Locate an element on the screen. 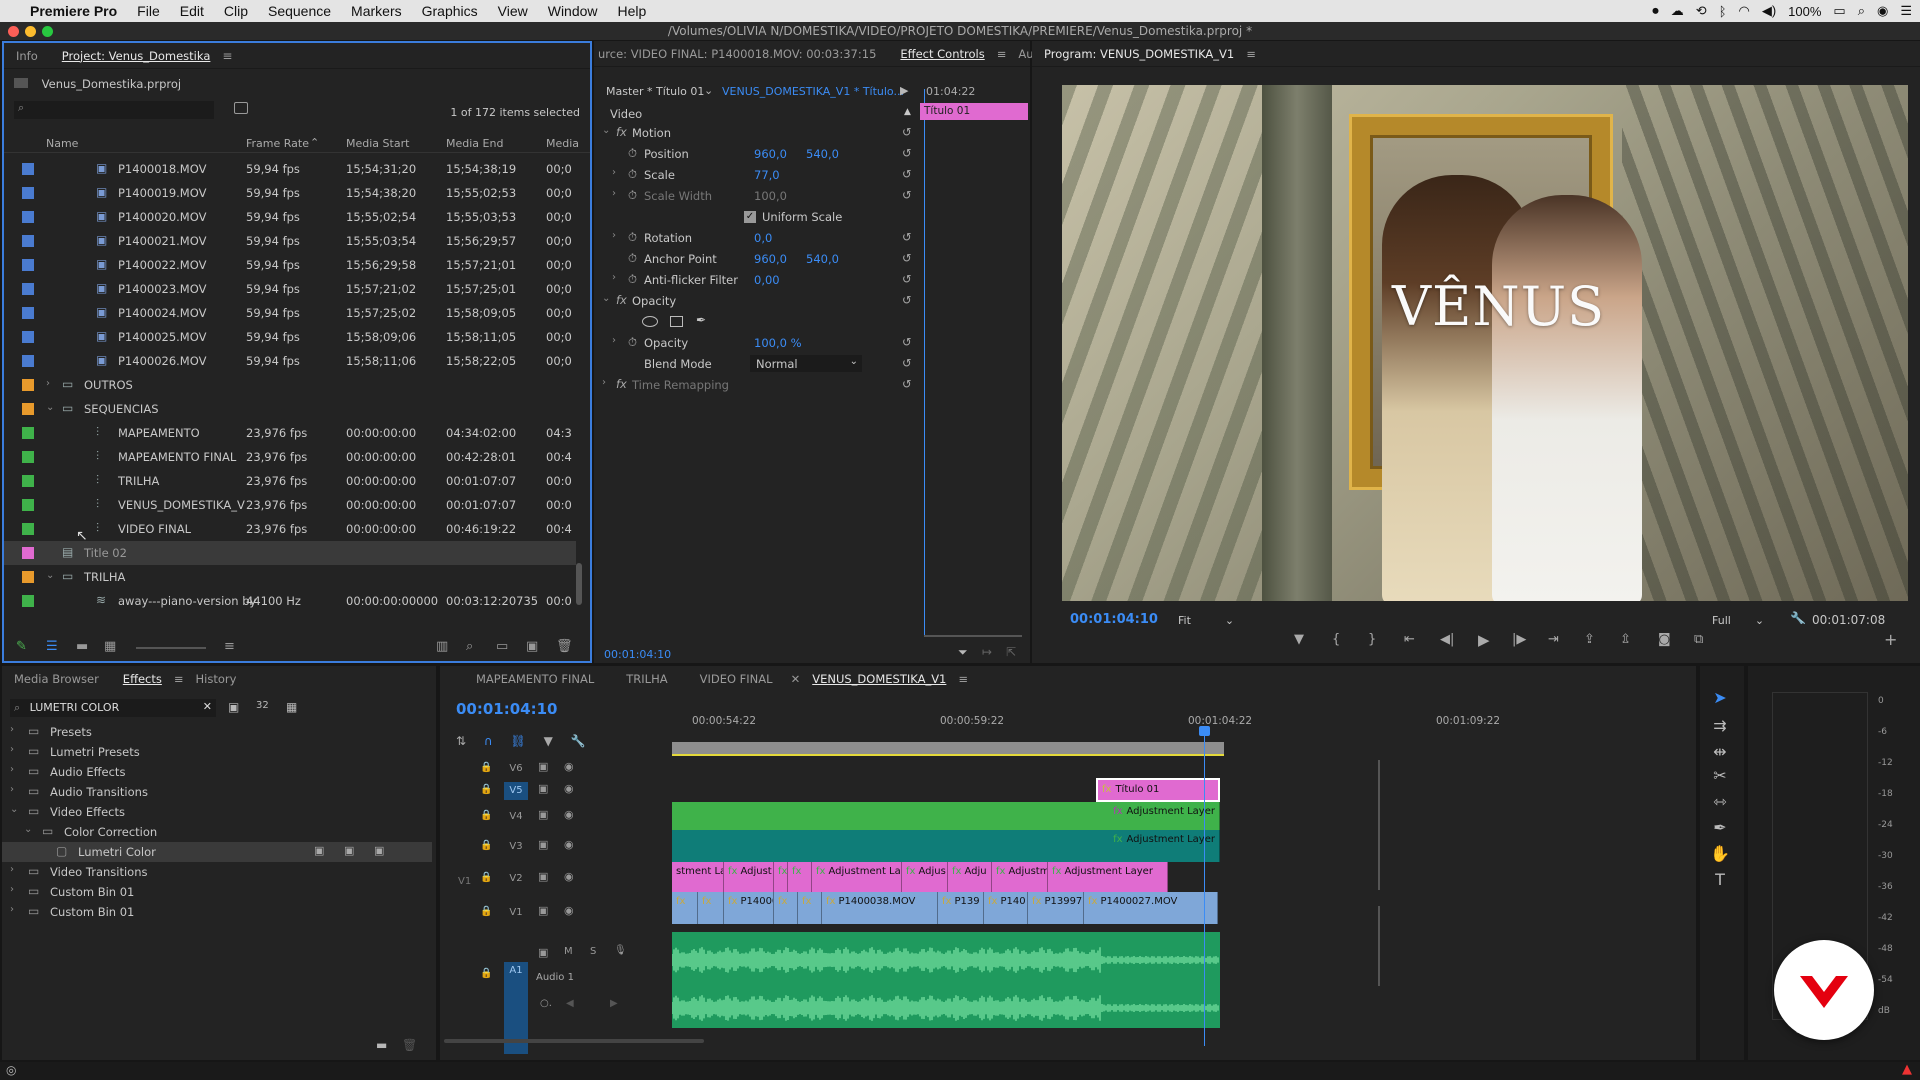 The width and height of the screenshot is (1920, 1080). timeline-playhead is located at coordinates (1204, 886).